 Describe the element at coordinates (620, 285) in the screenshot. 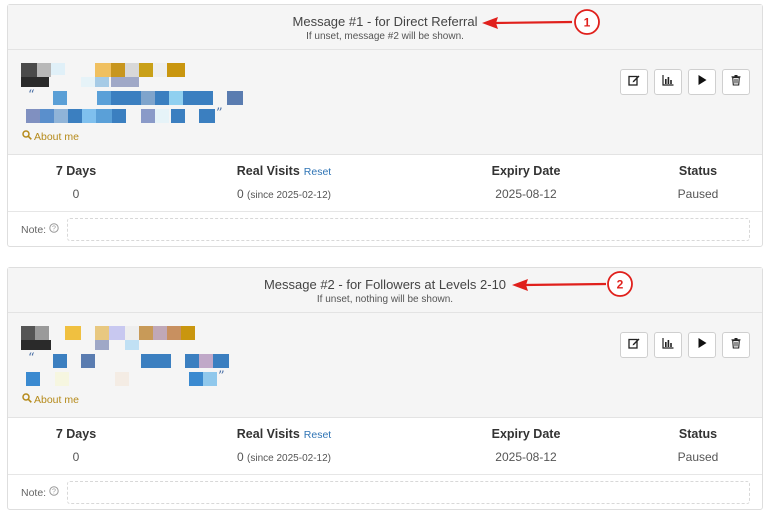

I see `annotation-number: 2` at that location.